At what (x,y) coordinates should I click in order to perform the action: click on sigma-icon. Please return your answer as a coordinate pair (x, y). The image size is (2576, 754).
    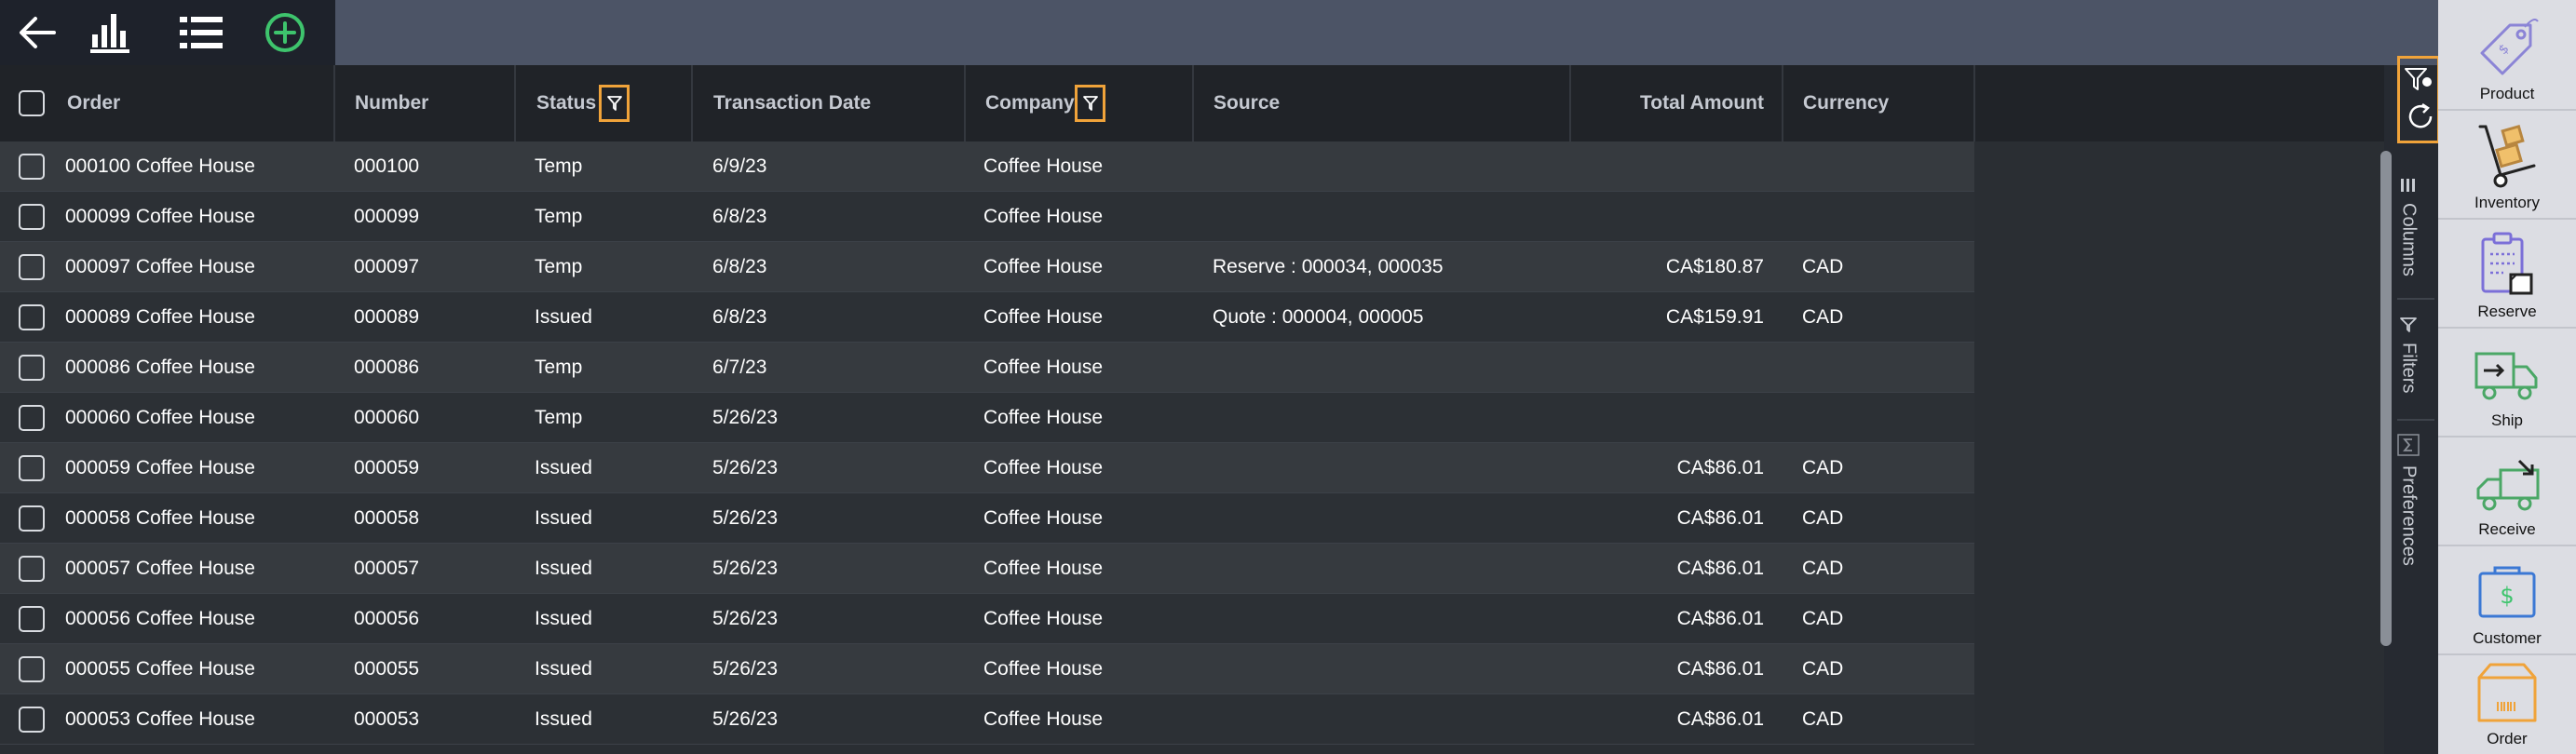
    Looking at the image, I should click on (2408, 445).